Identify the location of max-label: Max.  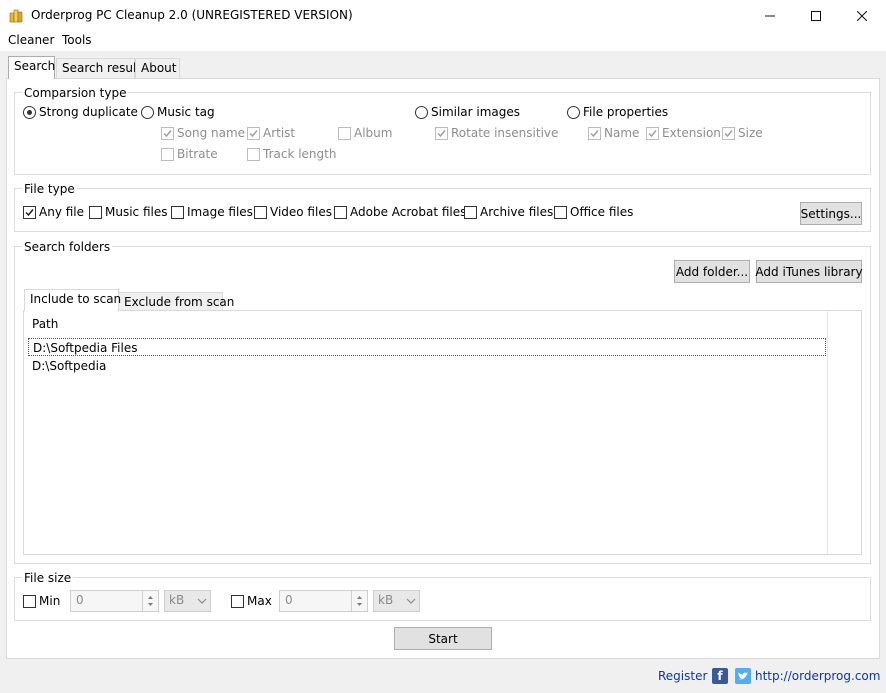
(259, 601).